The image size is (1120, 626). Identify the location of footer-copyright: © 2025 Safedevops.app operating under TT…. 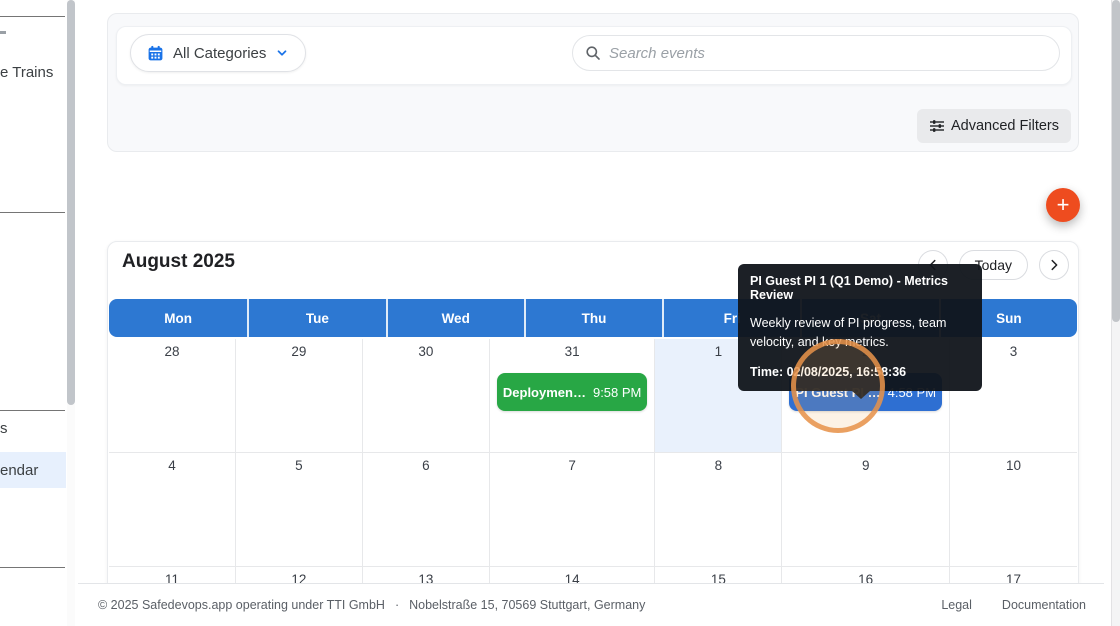
(241, 605).